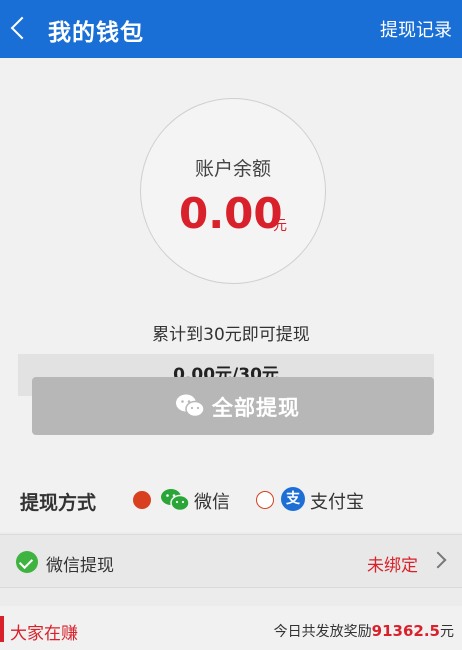  Describe the element at coordinates (231, 500) in the screenshot. I see `withdraw-methods: 提现方式 微信 支 支付宝` at that location.